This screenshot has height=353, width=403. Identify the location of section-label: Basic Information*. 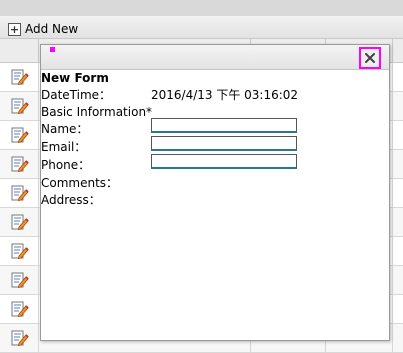
(97, 112).